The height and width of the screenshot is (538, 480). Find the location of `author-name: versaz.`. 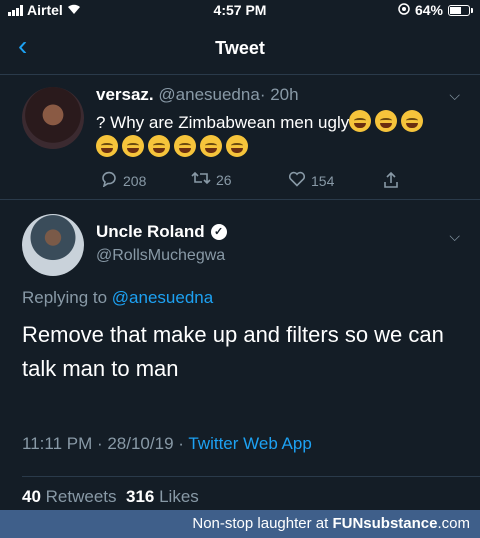

author-name: versaz. is located at coordinates (125, 94).